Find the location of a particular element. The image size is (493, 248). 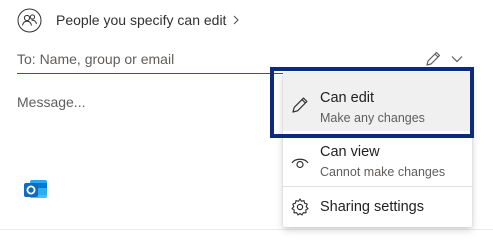

chevron-down-icon is located at coordinates (457, 59).